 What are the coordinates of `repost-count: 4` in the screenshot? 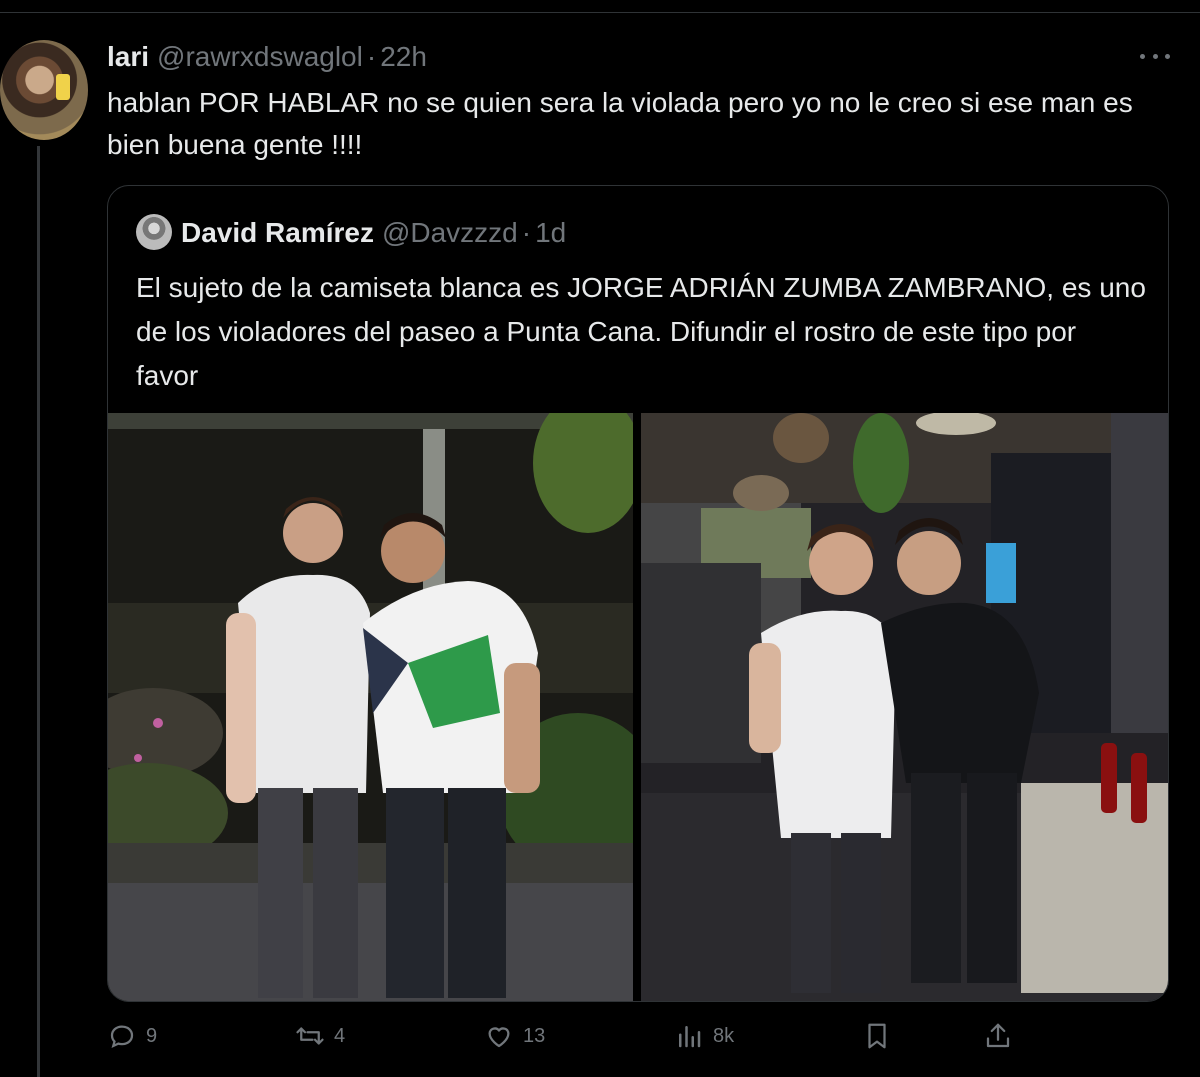 It's located at (340, 1035).